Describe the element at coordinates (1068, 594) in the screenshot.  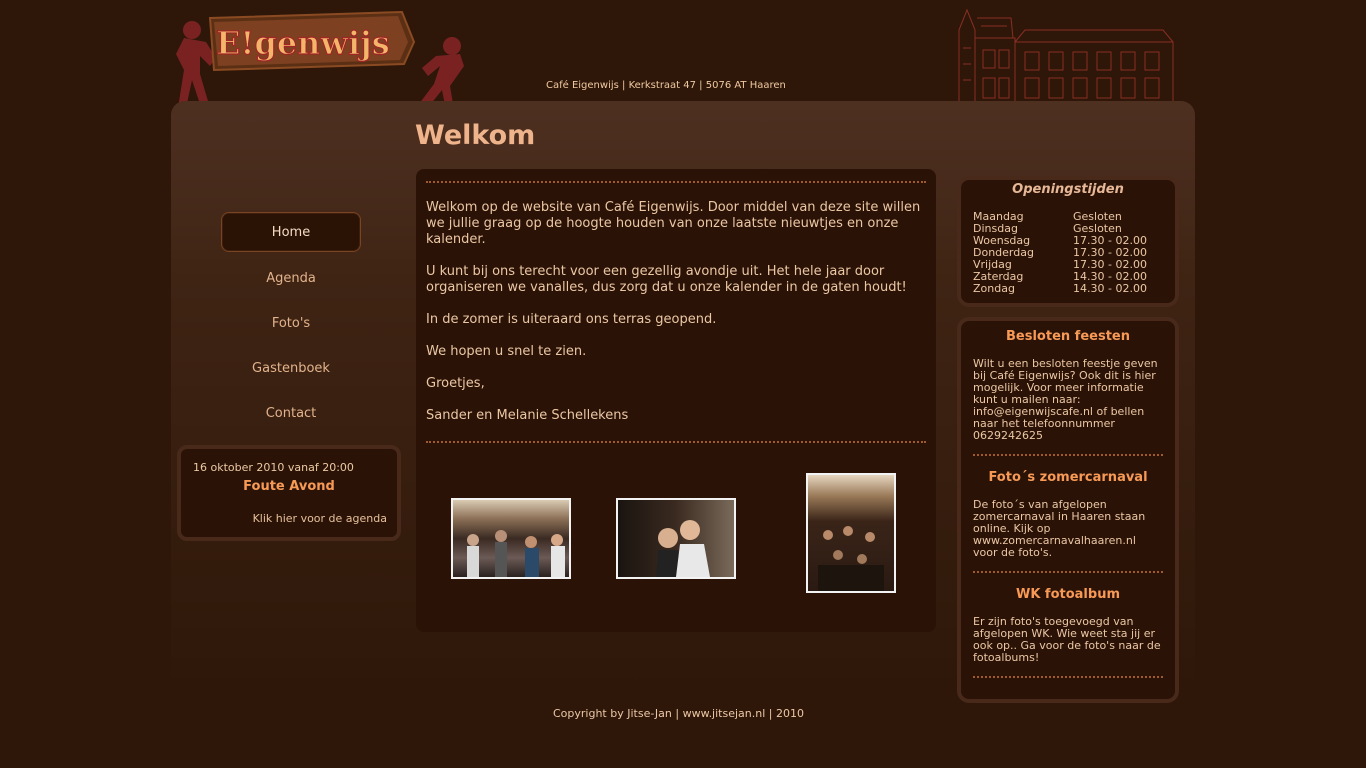
I see `news-title: WK fotoalbum` at that location.